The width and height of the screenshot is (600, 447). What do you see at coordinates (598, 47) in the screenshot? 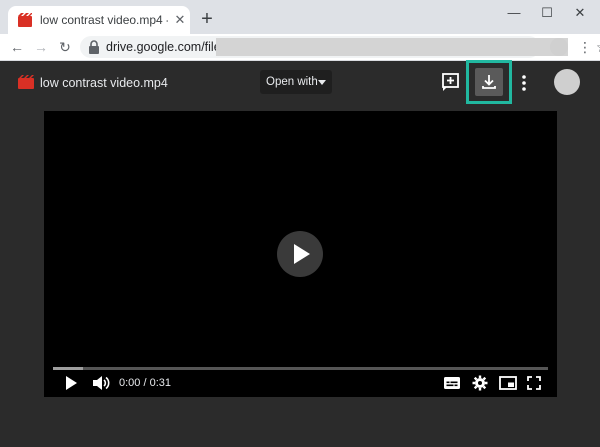
I see `bookmark-star-icon: ☆` at bounding box center [598, 47].